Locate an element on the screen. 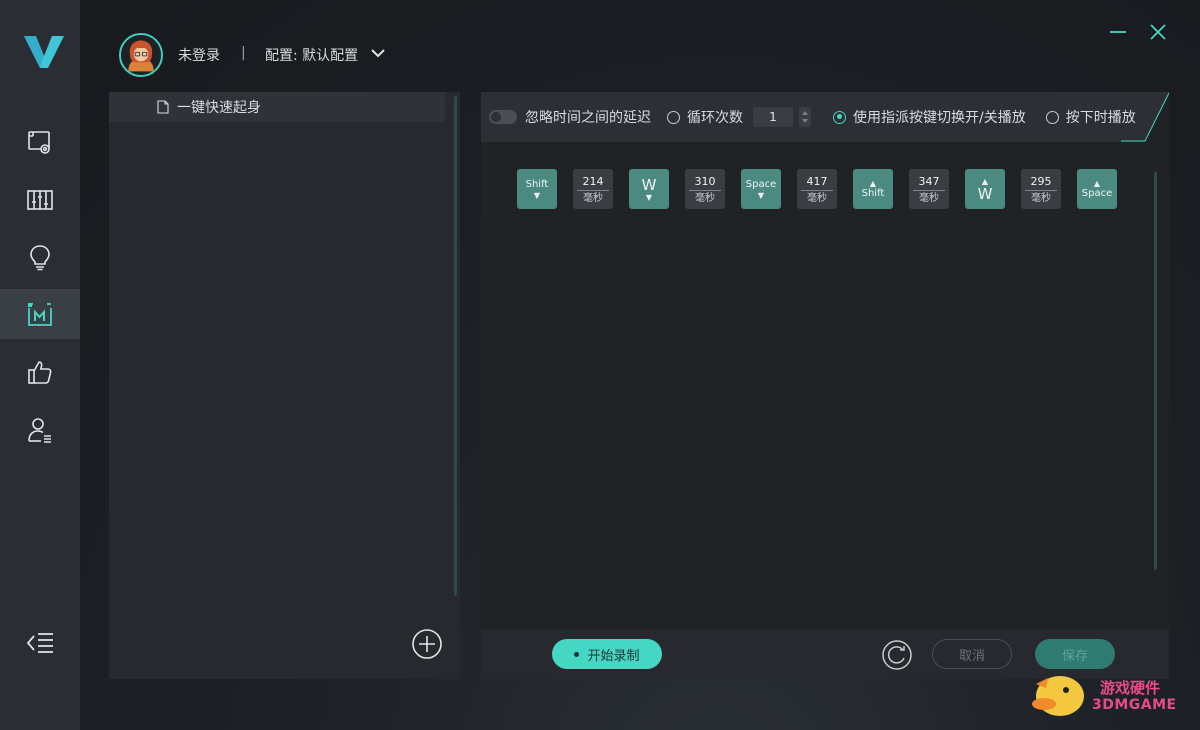 This screenshot has height=730, width=1200. avatar-image is located at coordinates (141, 55).